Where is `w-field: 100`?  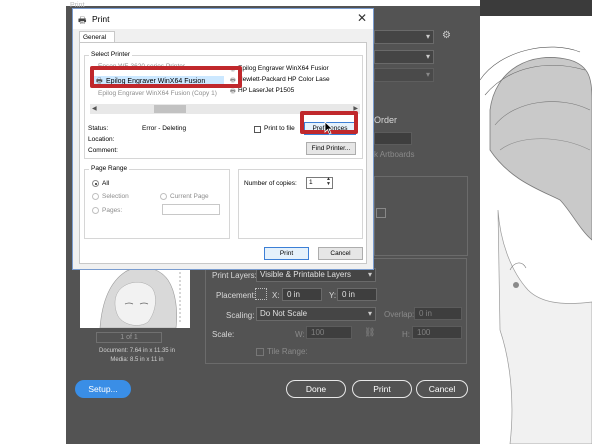 w-field: 100 is located at coordinates (329, 332).